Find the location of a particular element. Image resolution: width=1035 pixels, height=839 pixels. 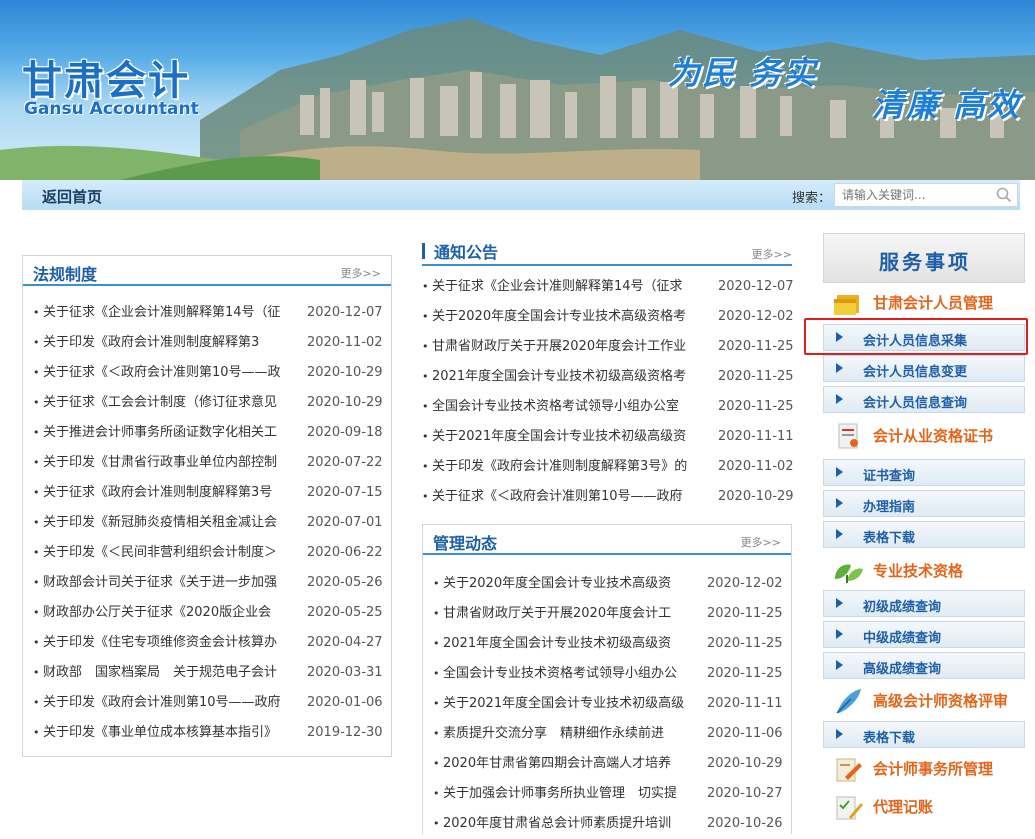

list-item-title: 关于印发《新冠肺炎疫情相关租金减让会 is located at coordinates (173, 523).